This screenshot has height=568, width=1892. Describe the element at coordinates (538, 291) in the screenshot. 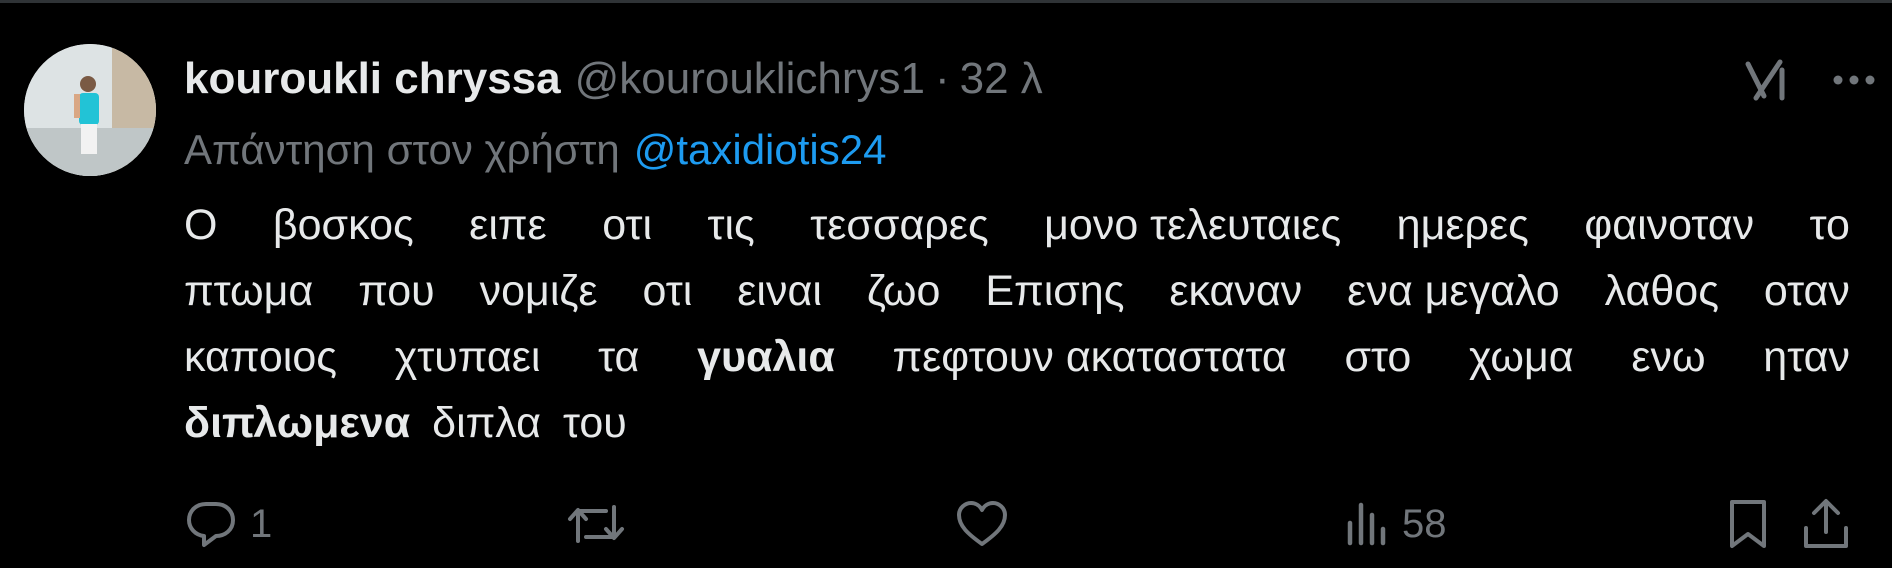

I see `tweet-word: νομιζε` at that location.